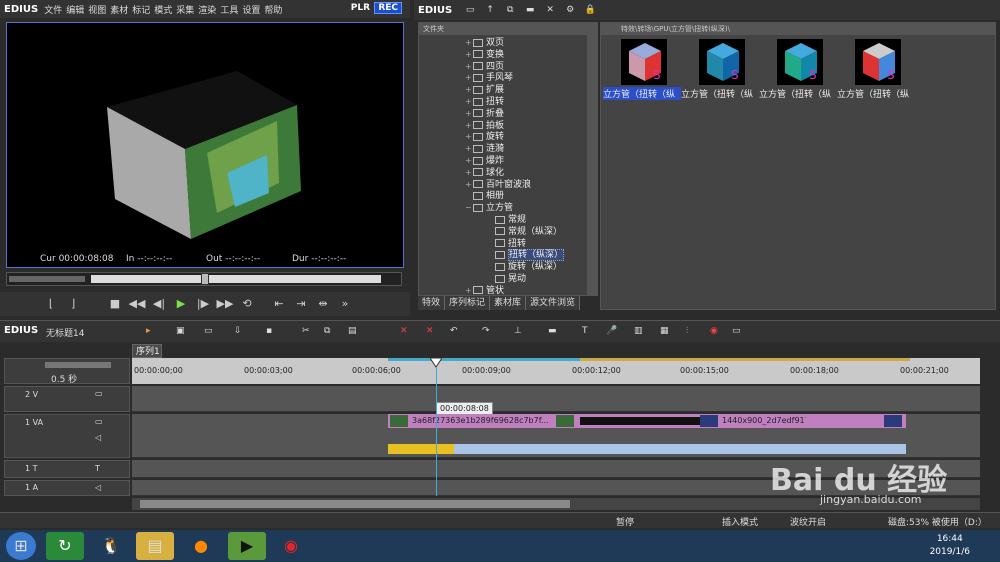 The image size is (1000, 562). Describe the element at coordinates (585, 331) in the screenshot. I see `title-icon: T` at that location.